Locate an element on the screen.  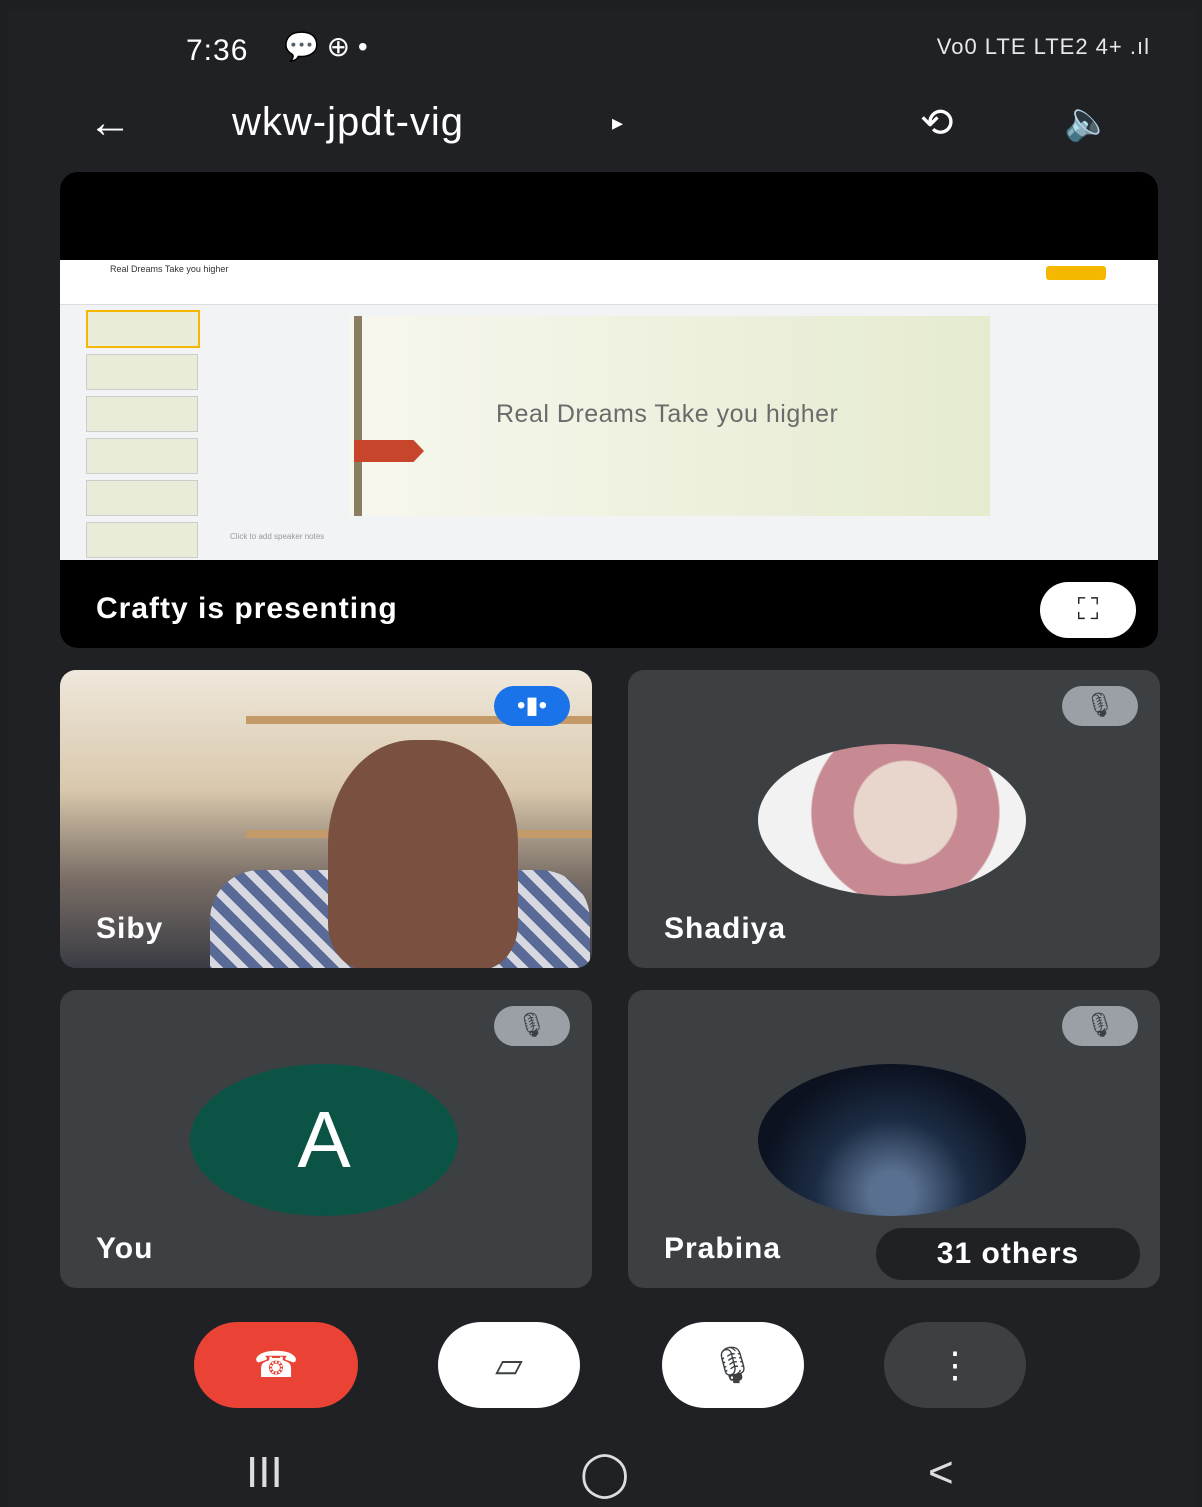
participant-tile-shadiya: 🎙 Shadiya is located at coordinates (894, 819).